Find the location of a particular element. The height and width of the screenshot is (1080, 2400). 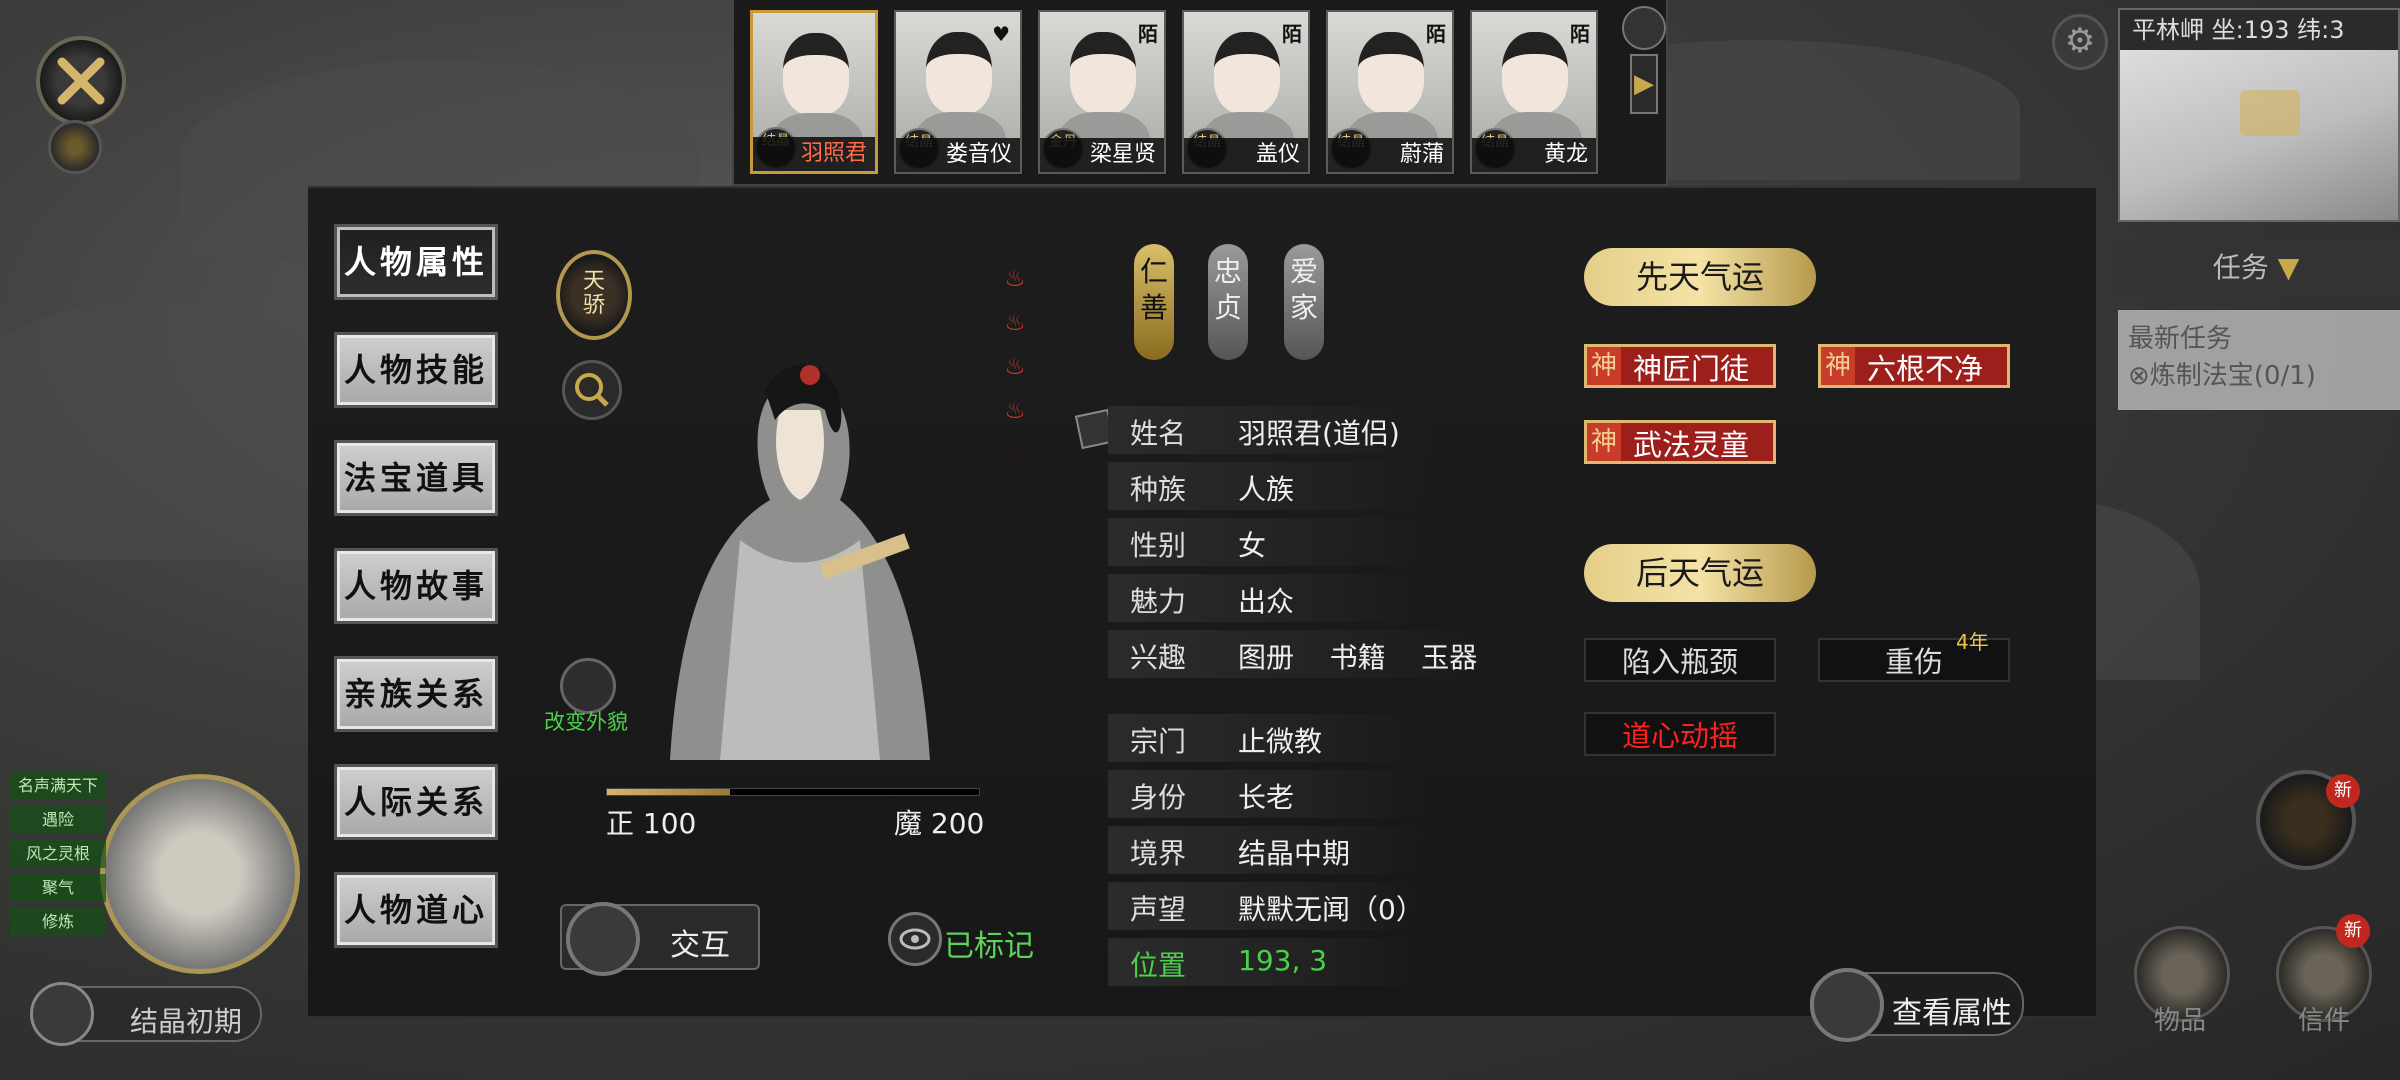

innate-fortune-title: 先天气运 is located at coordinates (1700, 277).